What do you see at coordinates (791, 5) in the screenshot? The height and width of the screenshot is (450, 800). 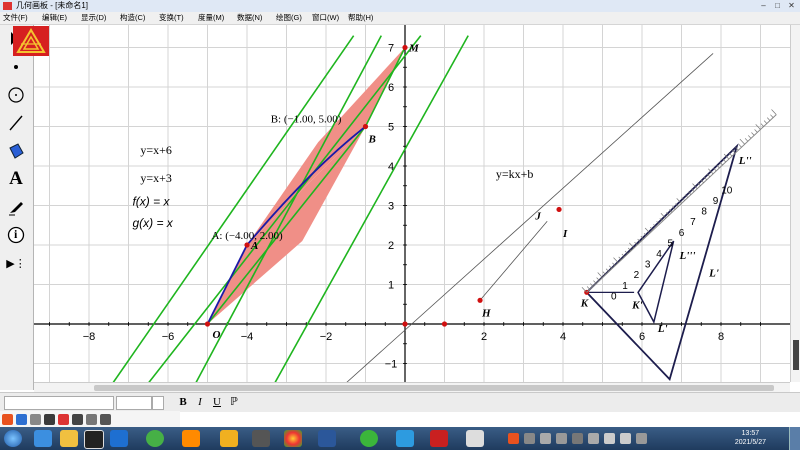 I see `close-button: ✕` at bounding box center [791, 5].